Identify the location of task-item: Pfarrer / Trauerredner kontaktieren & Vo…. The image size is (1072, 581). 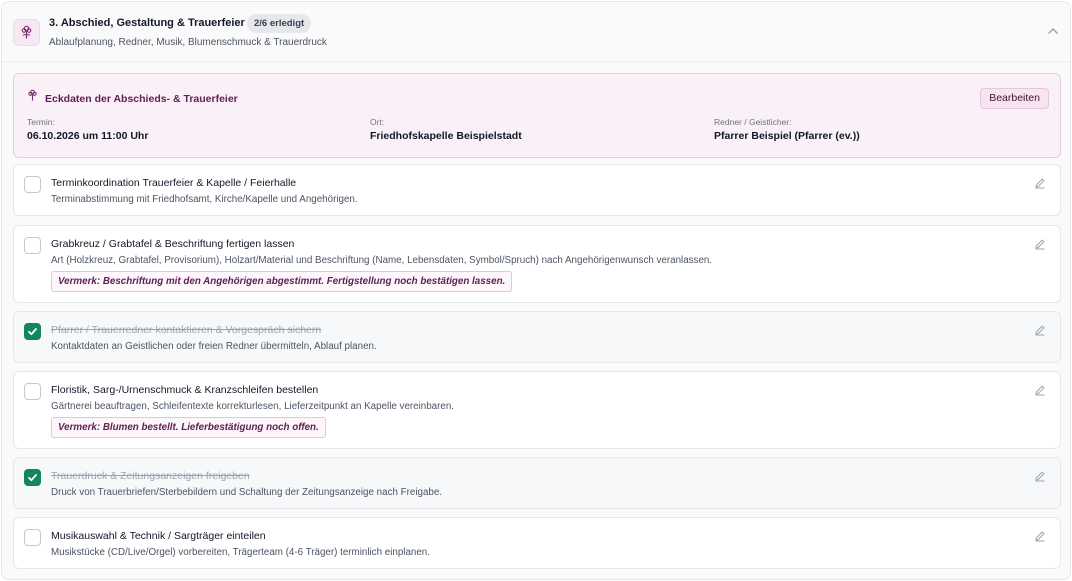
(537, 337).